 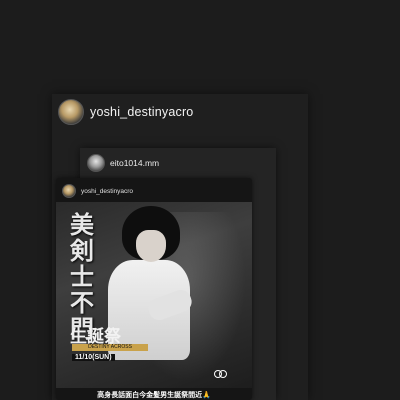 I want to click on poster-figure-face, so click(x=151, y=246).